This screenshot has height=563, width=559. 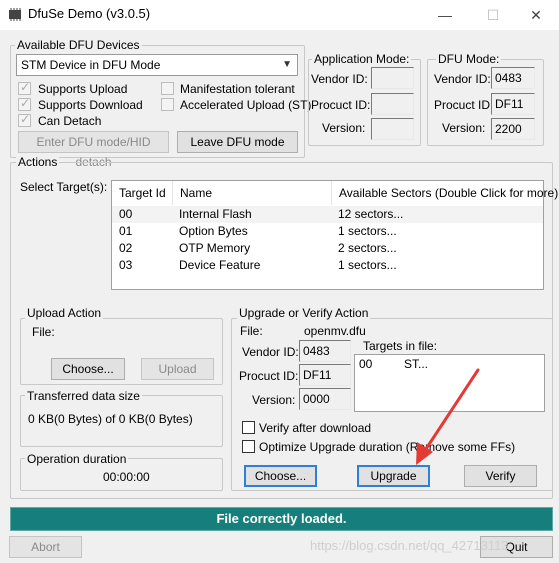 I want to click on dfu-mode-legend: DFU Mode:, so click(x=469, y=59).